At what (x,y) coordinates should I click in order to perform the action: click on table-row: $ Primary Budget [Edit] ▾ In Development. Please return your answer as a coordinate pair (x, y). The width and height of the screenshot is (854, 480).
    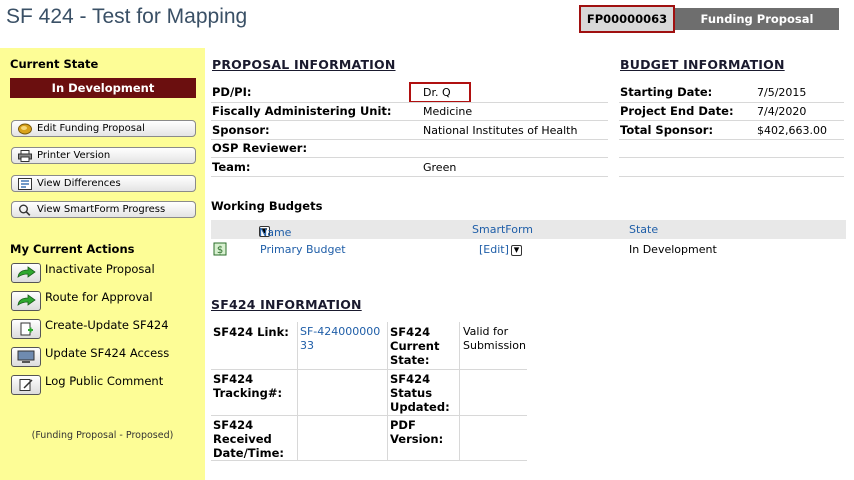
    Looking at the image, I should click on (528, 250).